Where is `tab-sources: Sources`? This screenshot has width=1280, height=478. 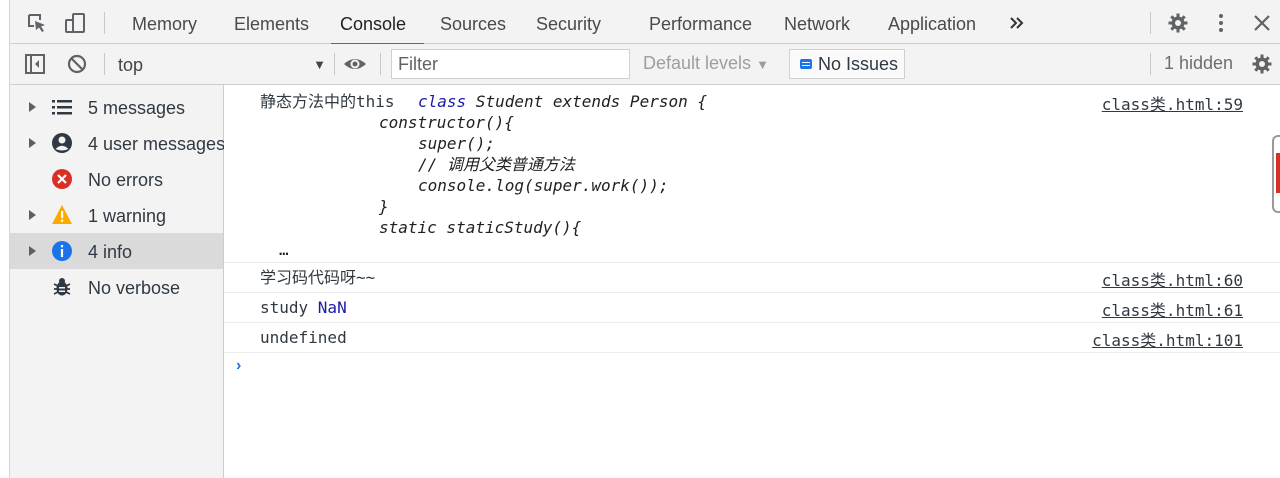 tab-sources: Sources is located at coordinates (473, 22).